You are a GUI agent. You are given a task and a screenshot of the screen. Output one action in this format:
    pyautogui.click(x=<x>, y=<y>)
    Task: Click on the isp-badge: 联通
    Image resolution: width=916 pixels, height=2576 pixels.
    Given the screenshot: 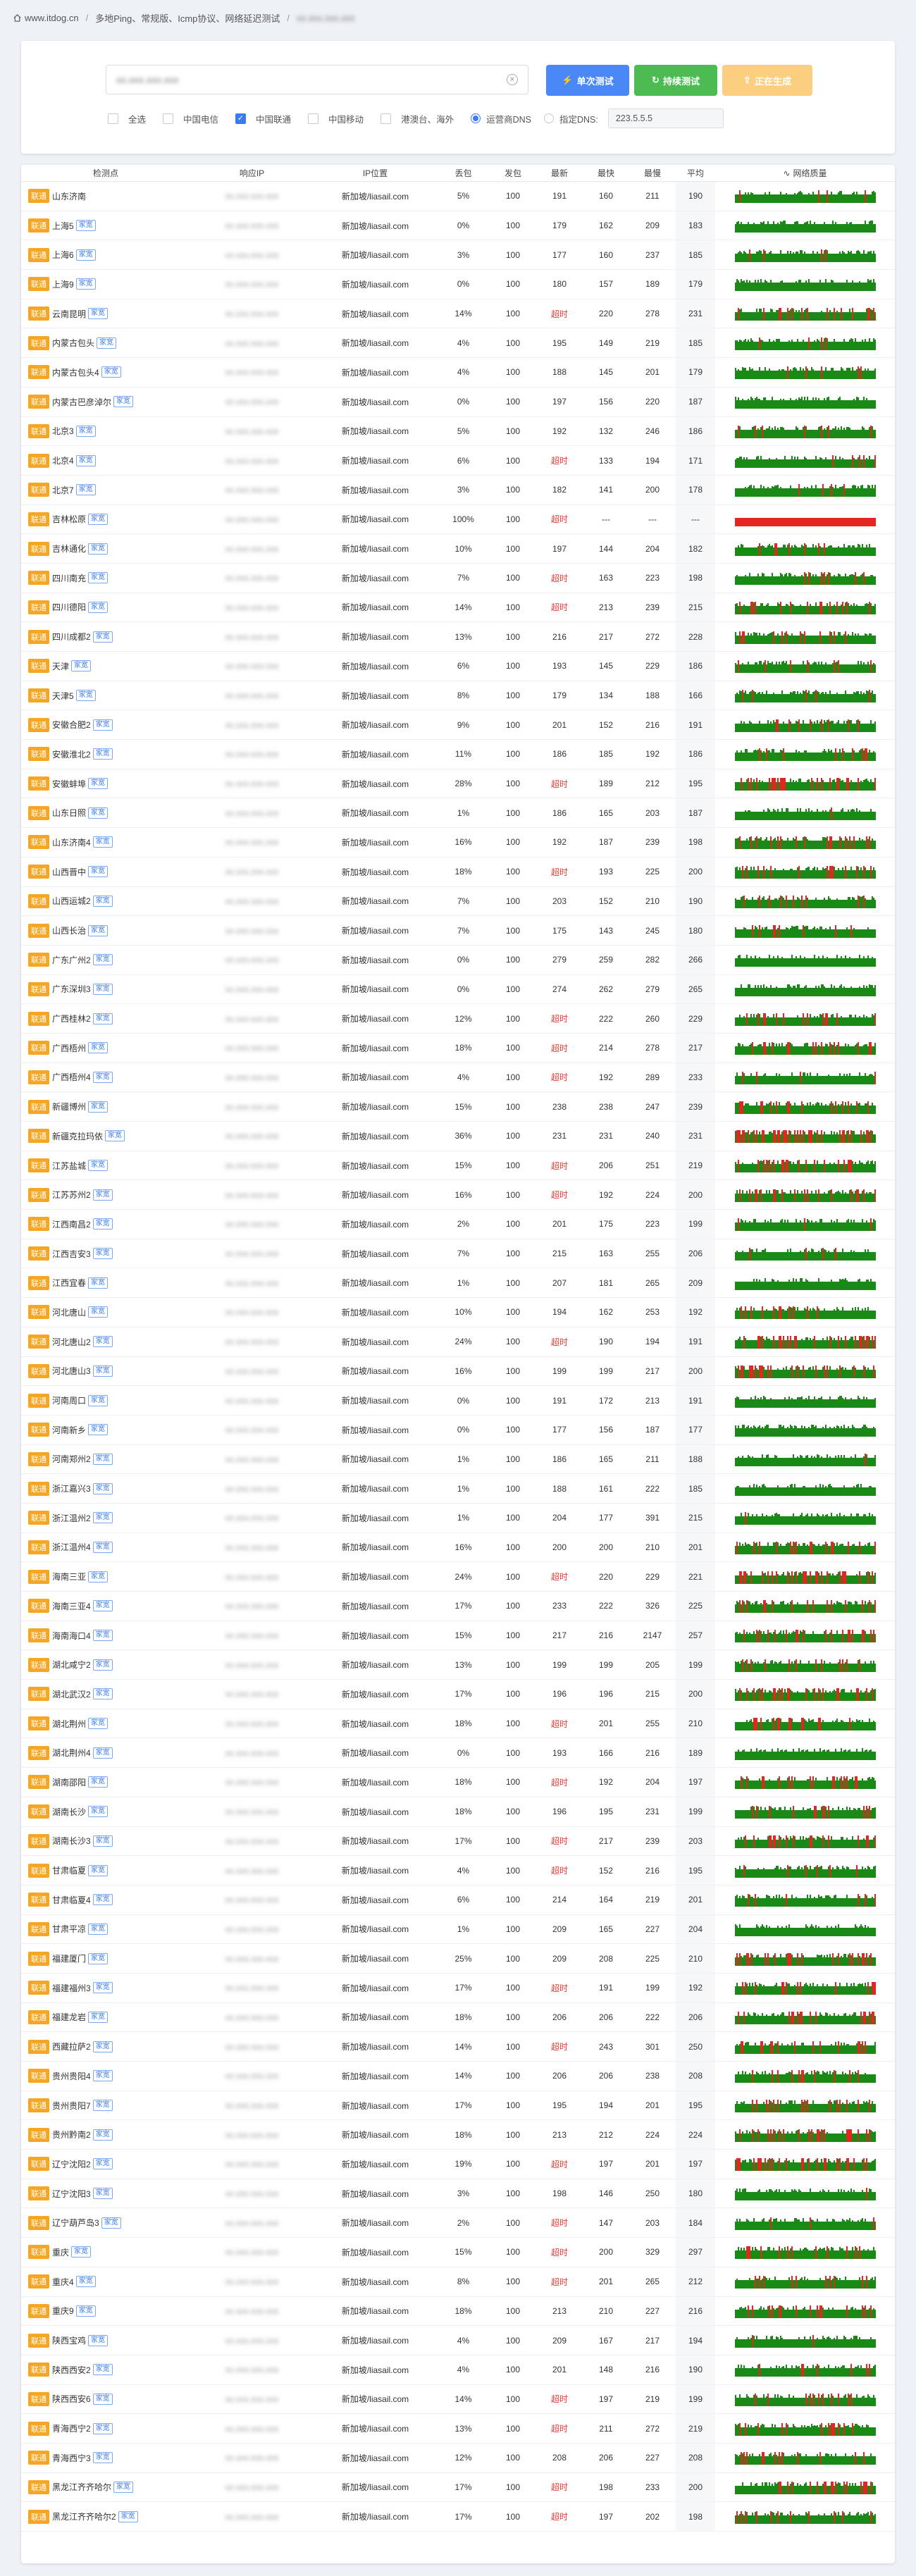 What is the action you would take?
    pyautogui.click(x=39, y=872)
    